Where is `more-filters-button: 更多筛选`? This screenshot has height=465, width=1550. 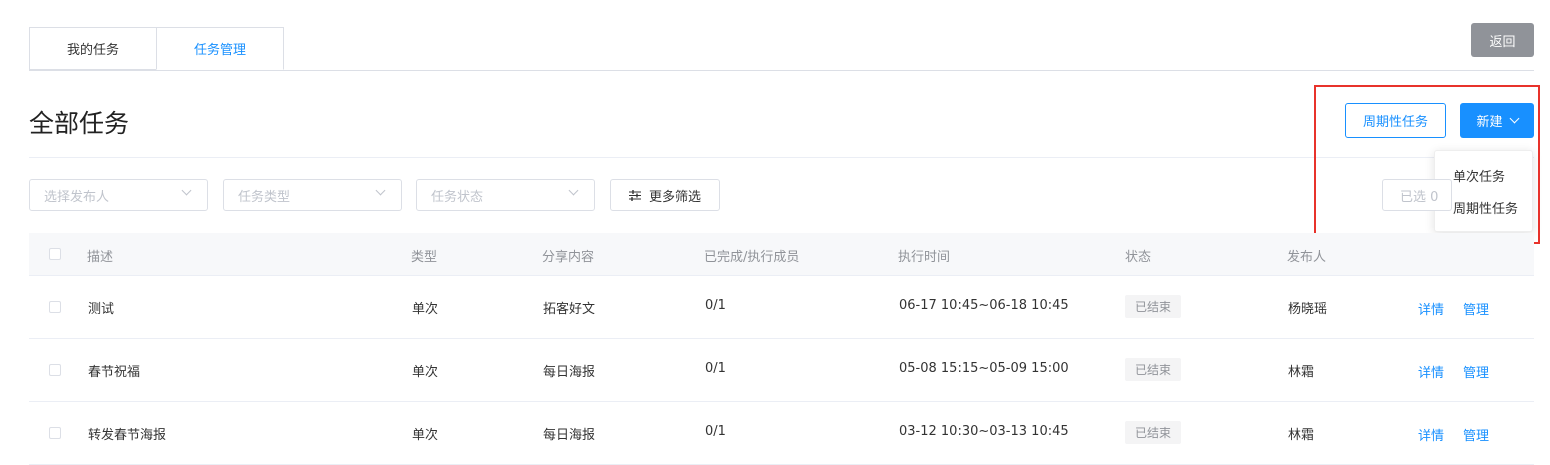
more-filters-button: 更多筛选 is located at coordinates (665, 195).